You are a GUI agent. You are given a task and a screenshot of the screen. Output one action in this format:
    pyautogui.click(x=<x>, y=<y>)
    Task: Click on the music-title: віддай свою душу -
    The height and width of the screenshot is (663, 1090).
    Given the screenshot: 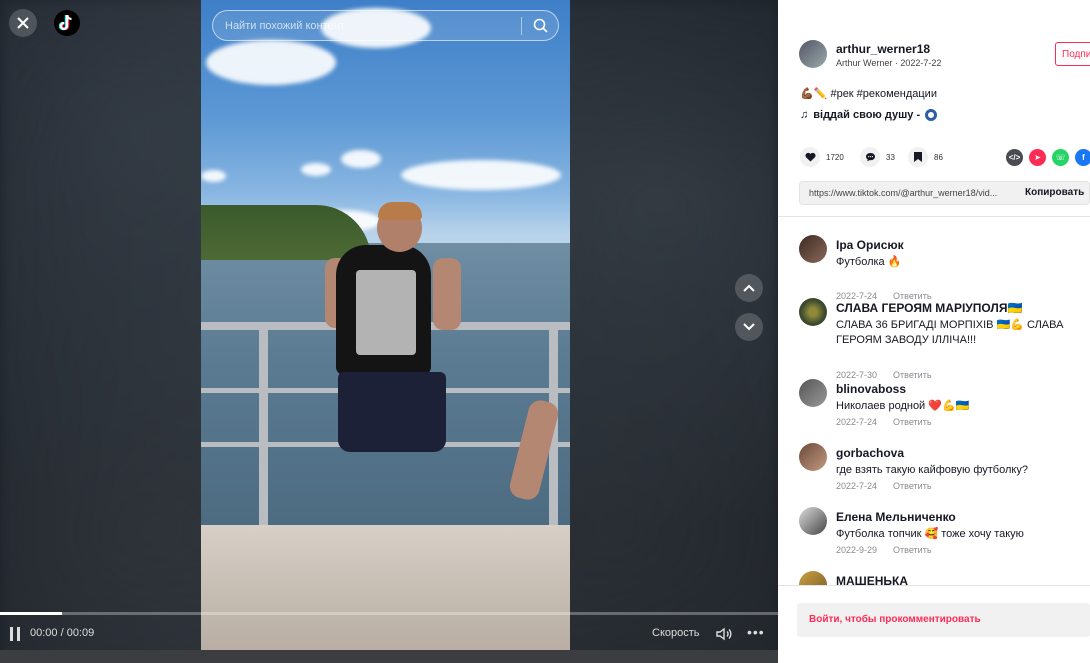 What is the action you would take?
    pyautogui.click(x=867, y=115)
    